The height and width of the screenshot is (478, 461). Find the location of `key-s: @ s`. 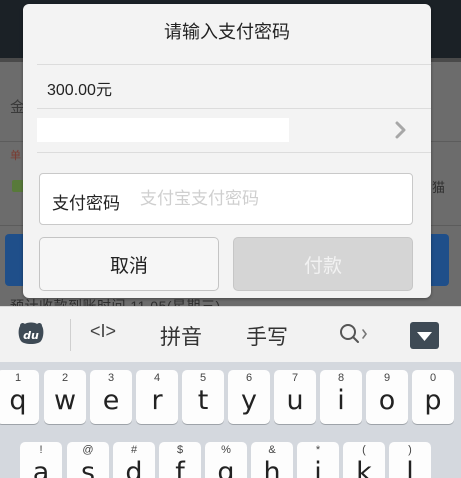

key-s: @ s is located at coordinates (88, 460).